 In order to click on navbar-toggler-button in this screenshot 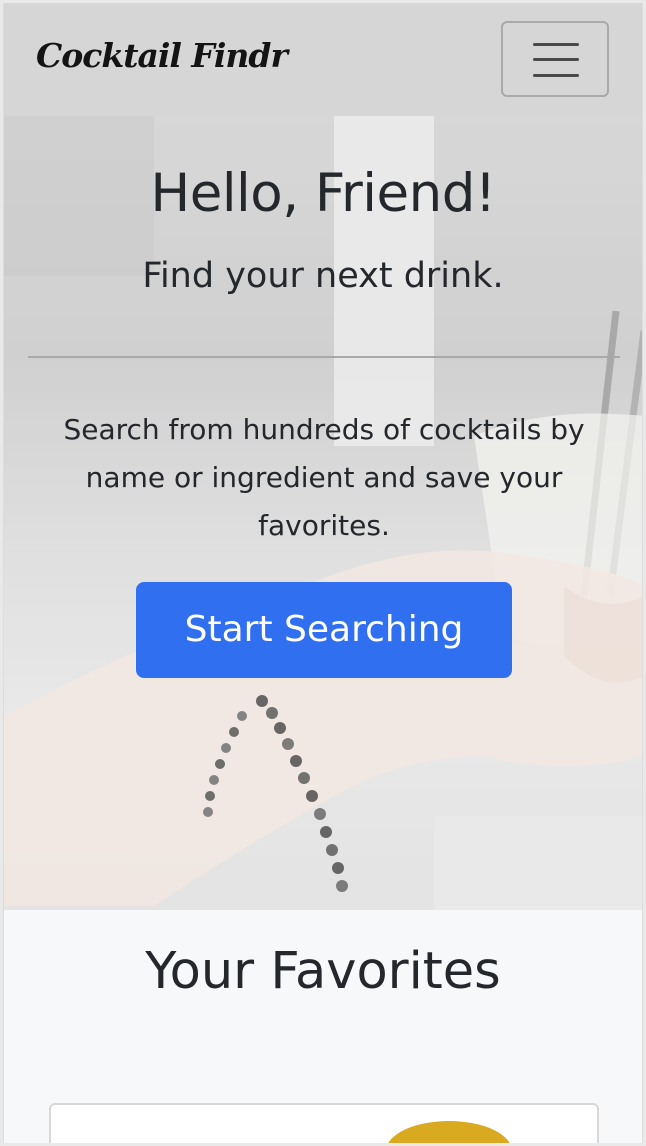, I will do `click(555, 59)`.